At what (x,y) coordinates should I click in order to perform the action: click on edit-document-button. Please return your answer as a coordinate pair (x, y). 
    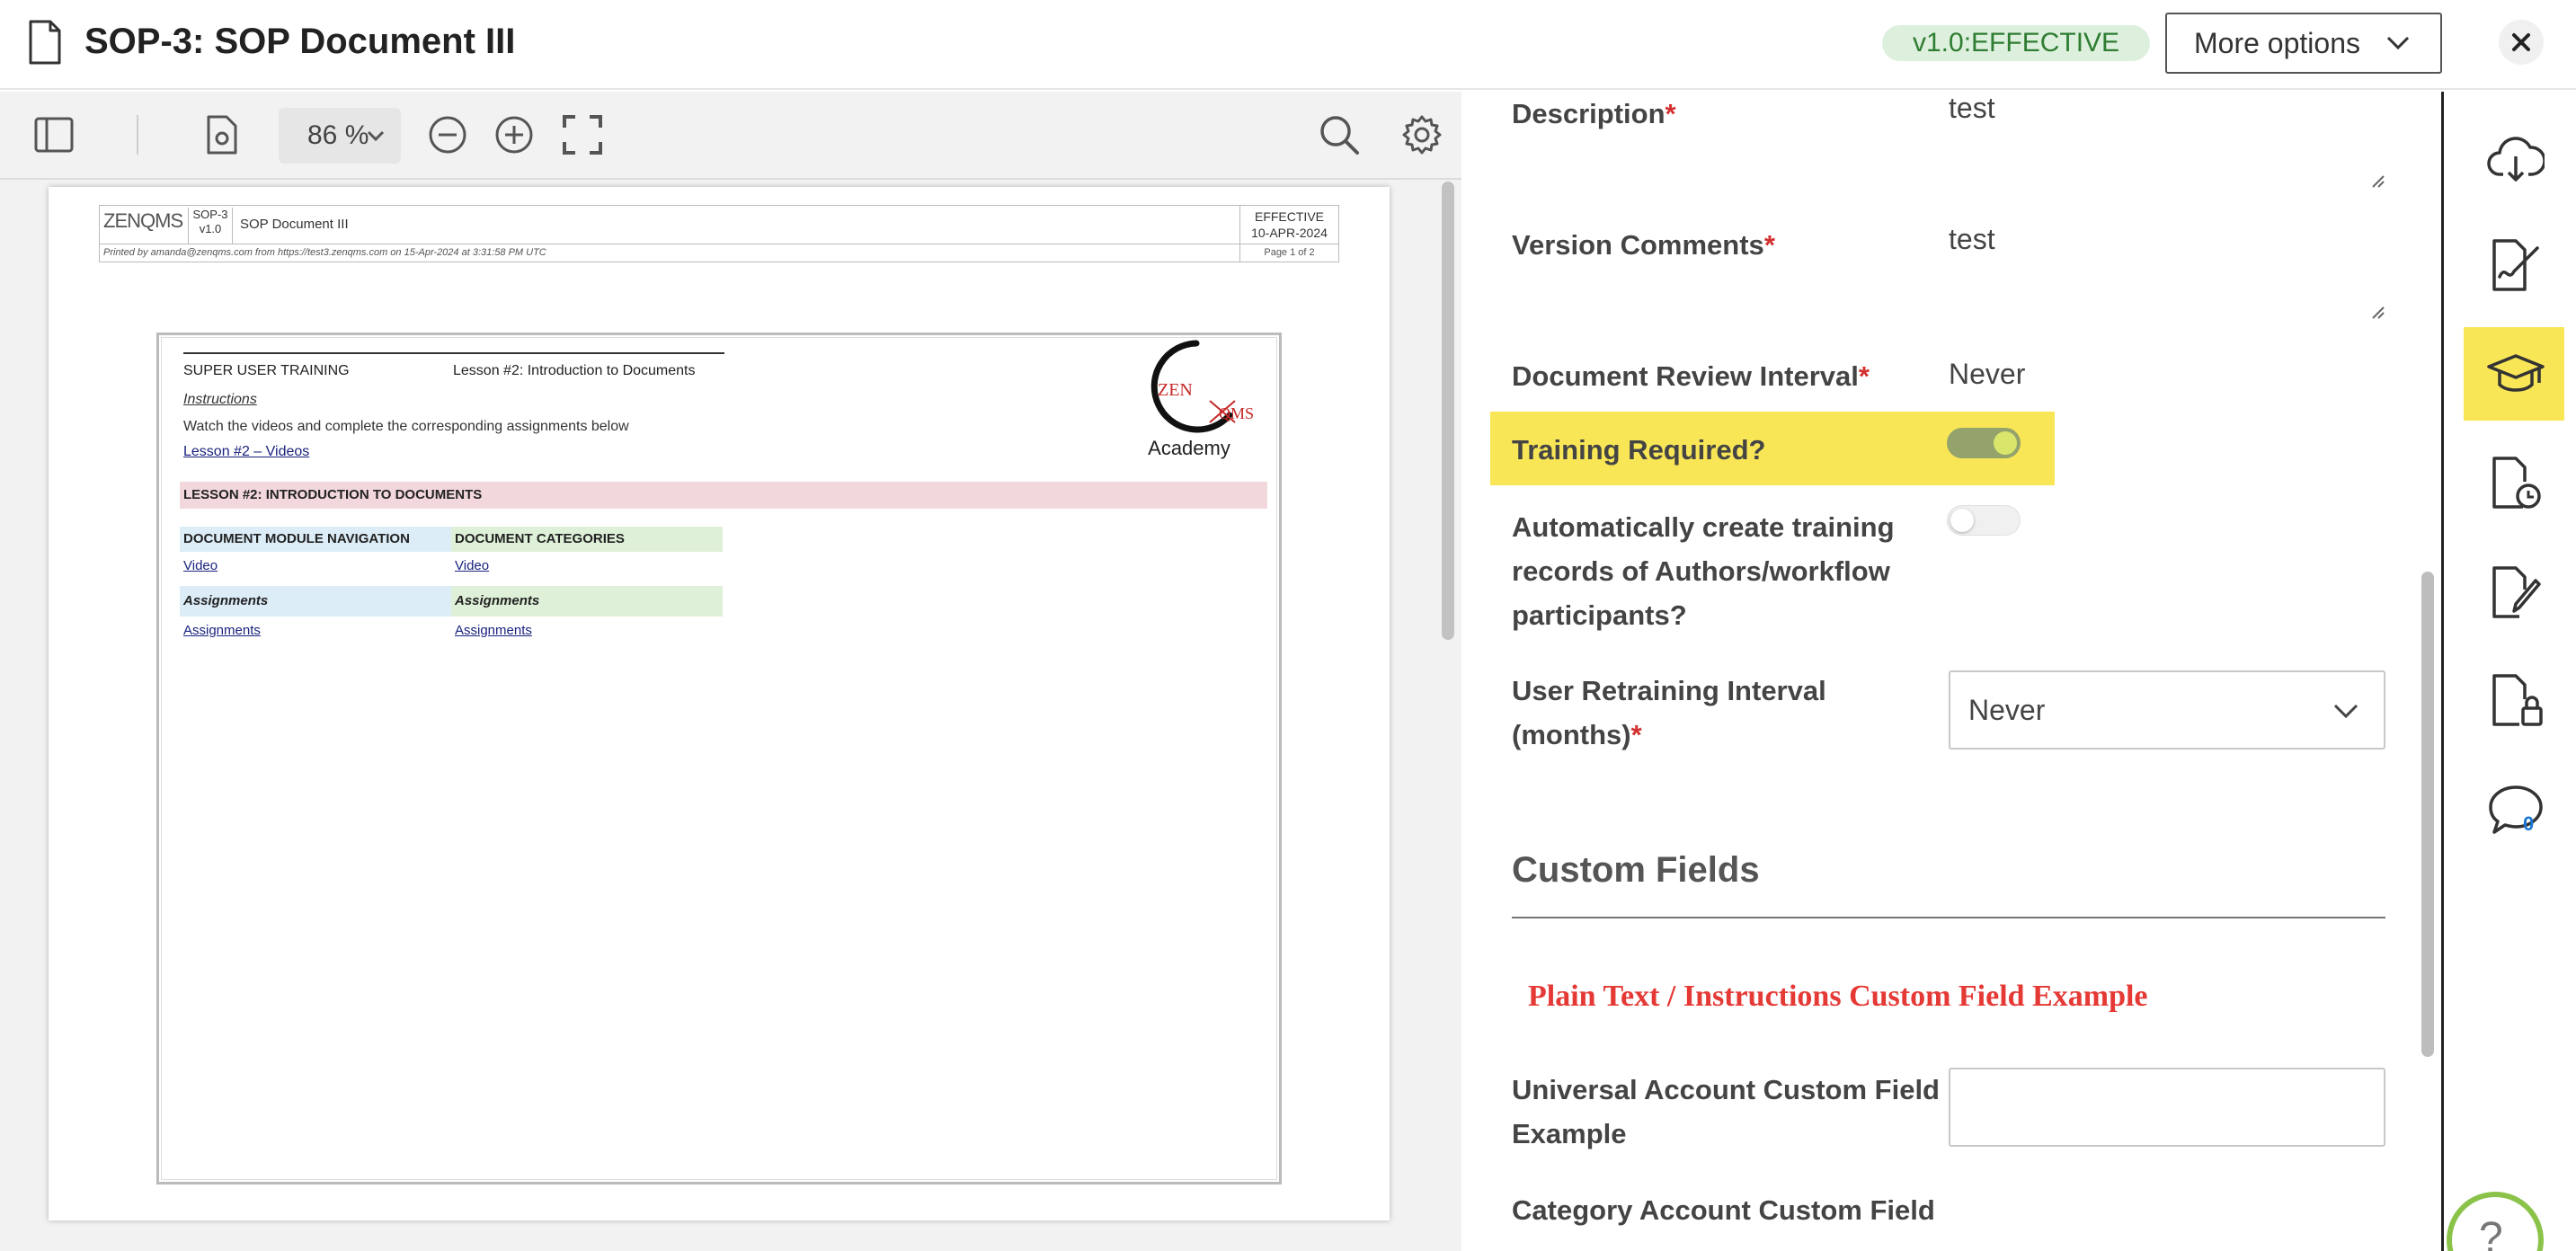
    Looking at the image, I should click on (2514, 591).